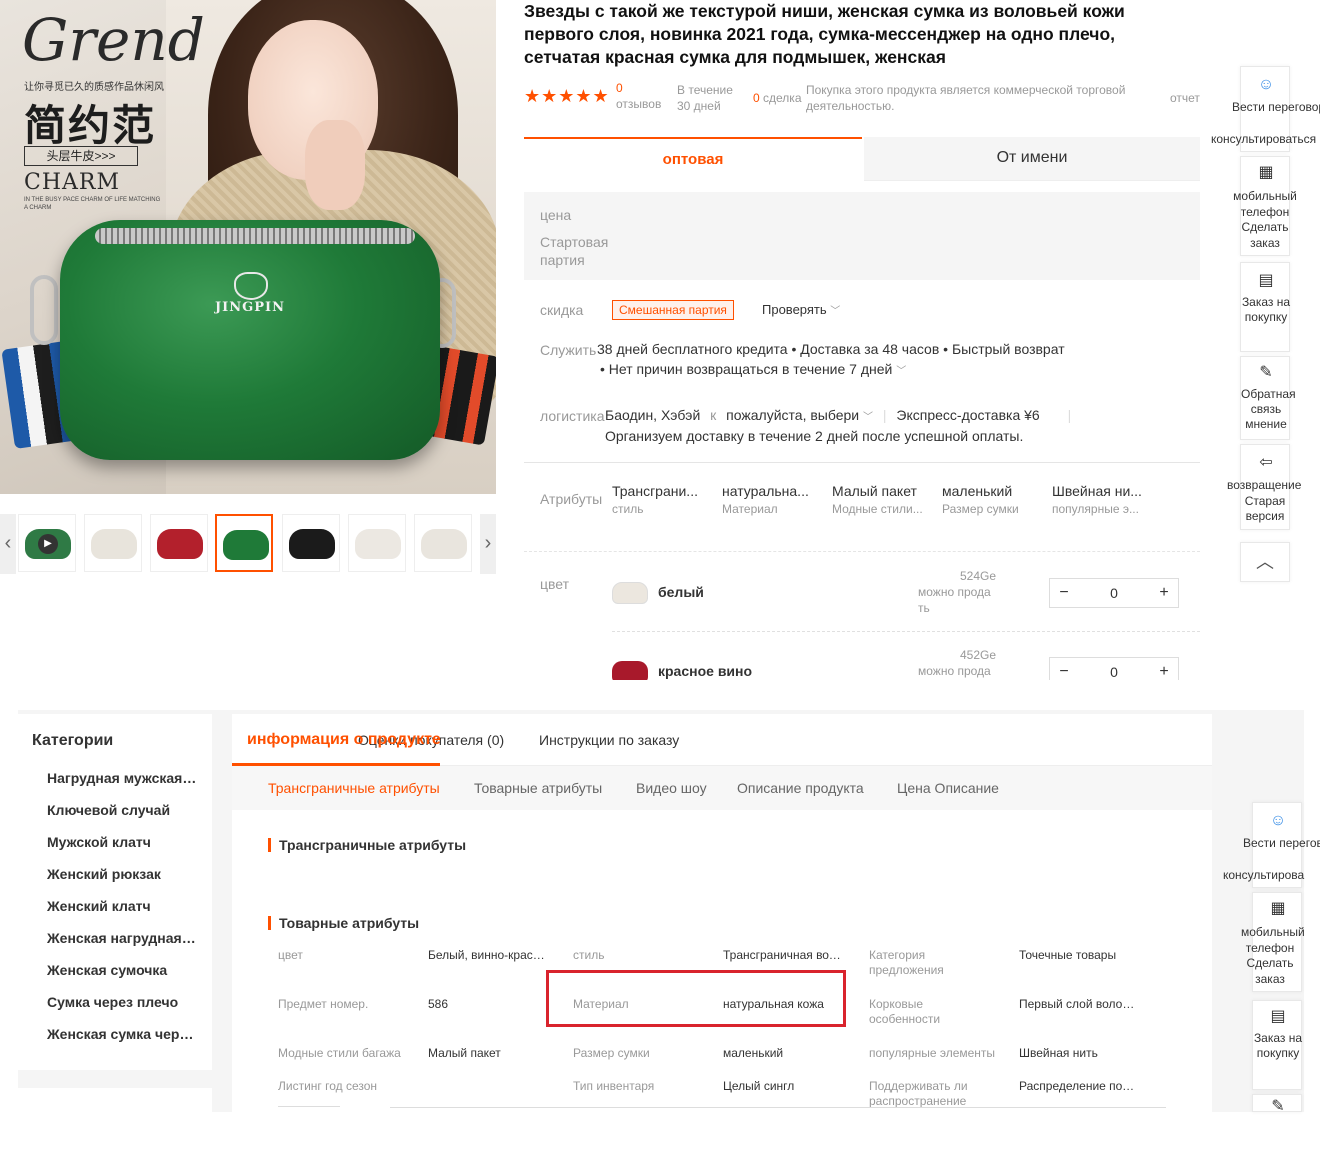  Describe the element at coordinates (978, 576) in the screenshot. I see `sku-stock-count: 524Ge` at that location.